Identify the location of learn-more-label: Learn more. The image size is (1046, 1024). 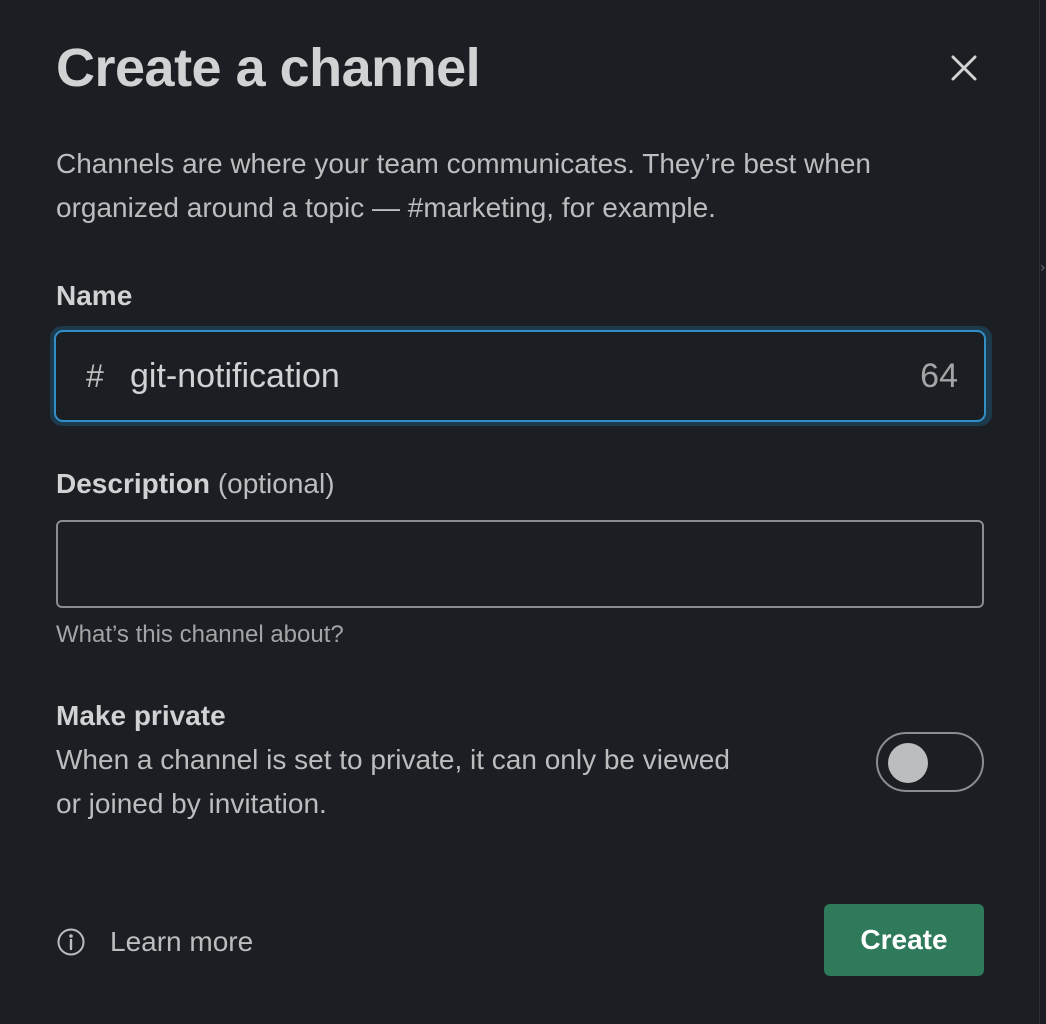
(182, 941).